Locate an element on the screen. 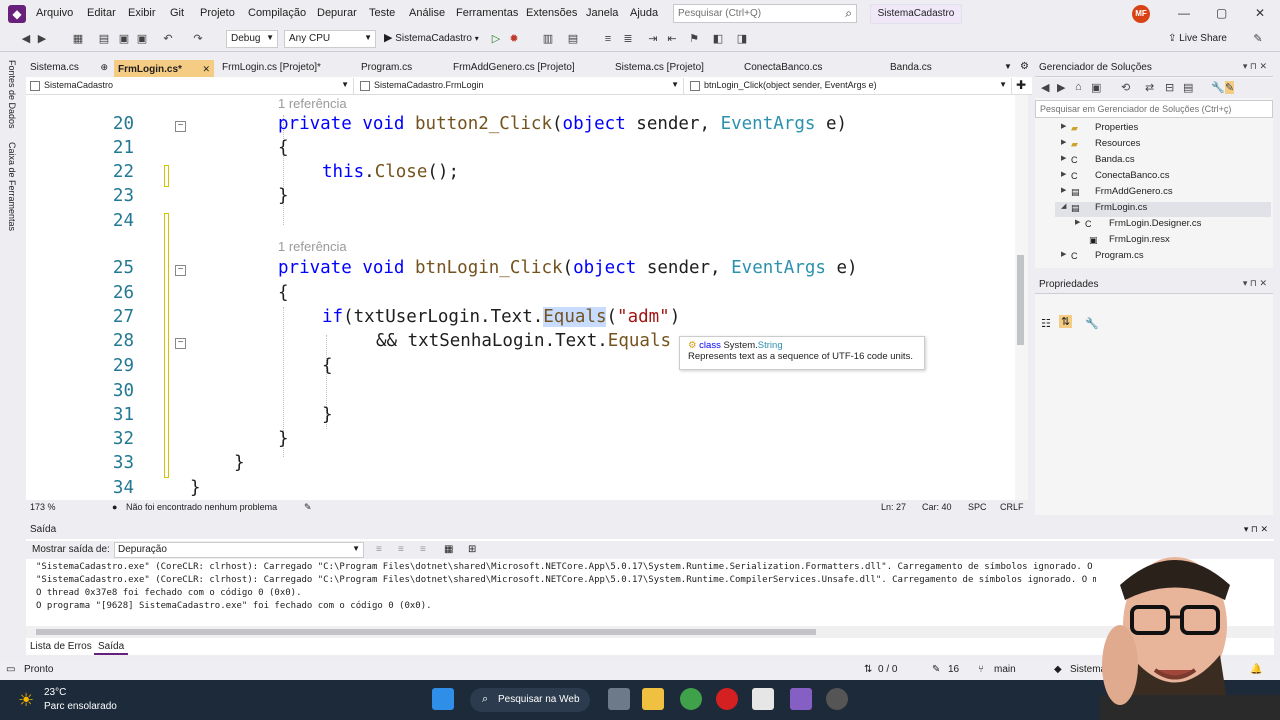 The height and width of the screenshot is (720, 1280). save-all-icon: ▣ is located at coordinates (142, 39).